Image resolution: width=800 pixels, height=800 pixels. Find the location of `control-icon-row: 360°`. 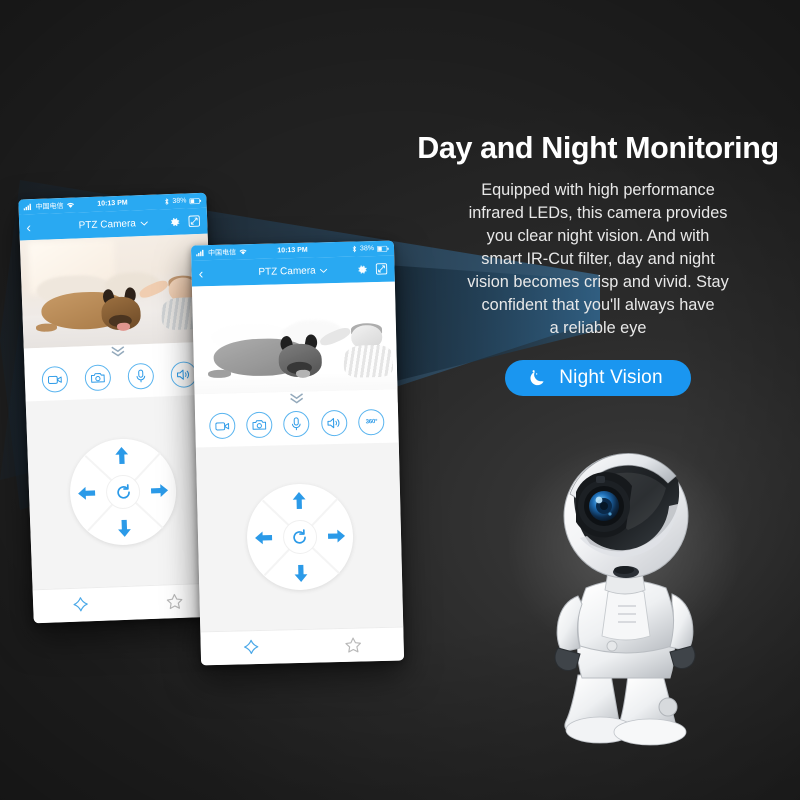

control-icon-row: 360° is located at coordinates (296, 425).